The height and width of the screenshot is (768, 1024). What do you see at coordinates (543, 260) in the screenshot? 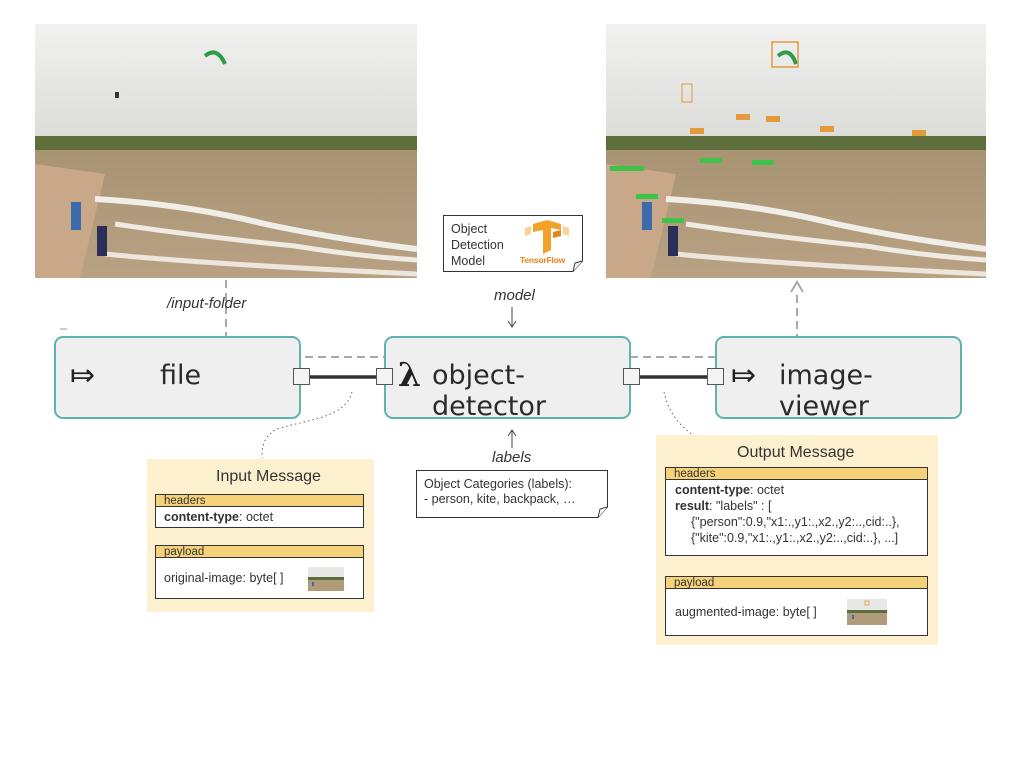
I see `tensorflow-logo-text: TensorFlow` at bounding box center [543, 260].